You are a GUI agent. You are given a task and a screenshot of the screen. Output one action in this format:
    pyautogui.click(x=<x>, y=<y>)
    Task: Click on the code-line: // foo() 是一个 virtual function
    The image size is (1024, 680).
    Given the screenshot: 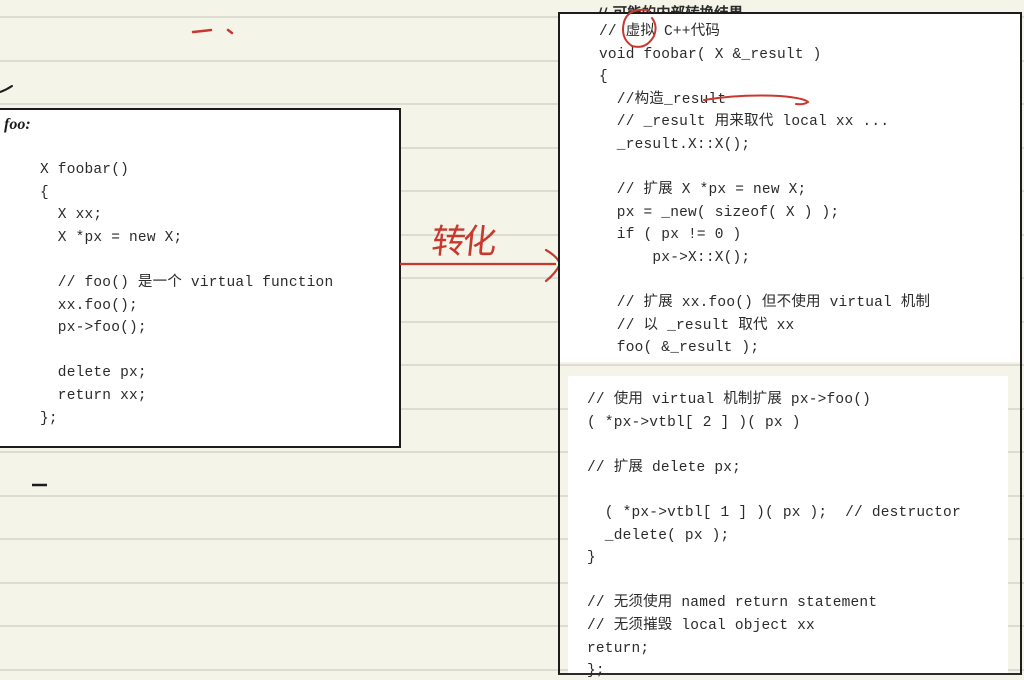 What is the action you would take?
    pyautogui.click(x=187, y=283)
    